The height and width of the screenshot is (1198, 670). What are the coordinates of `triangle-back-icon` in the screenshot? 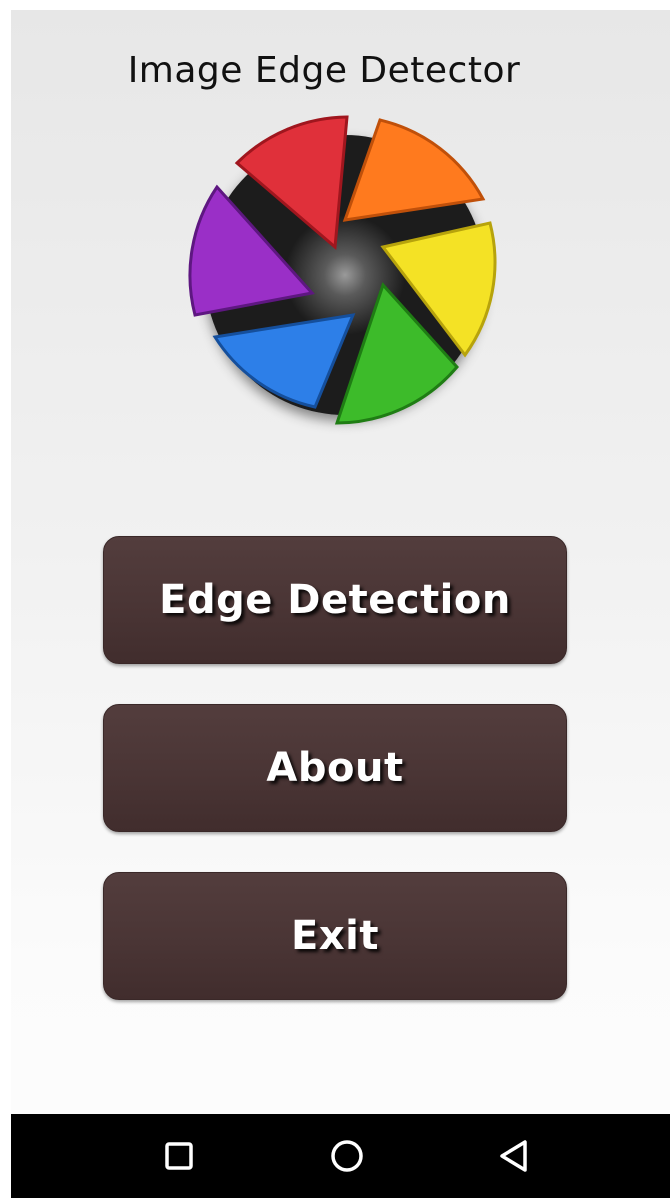 It's located at (515, 1156).